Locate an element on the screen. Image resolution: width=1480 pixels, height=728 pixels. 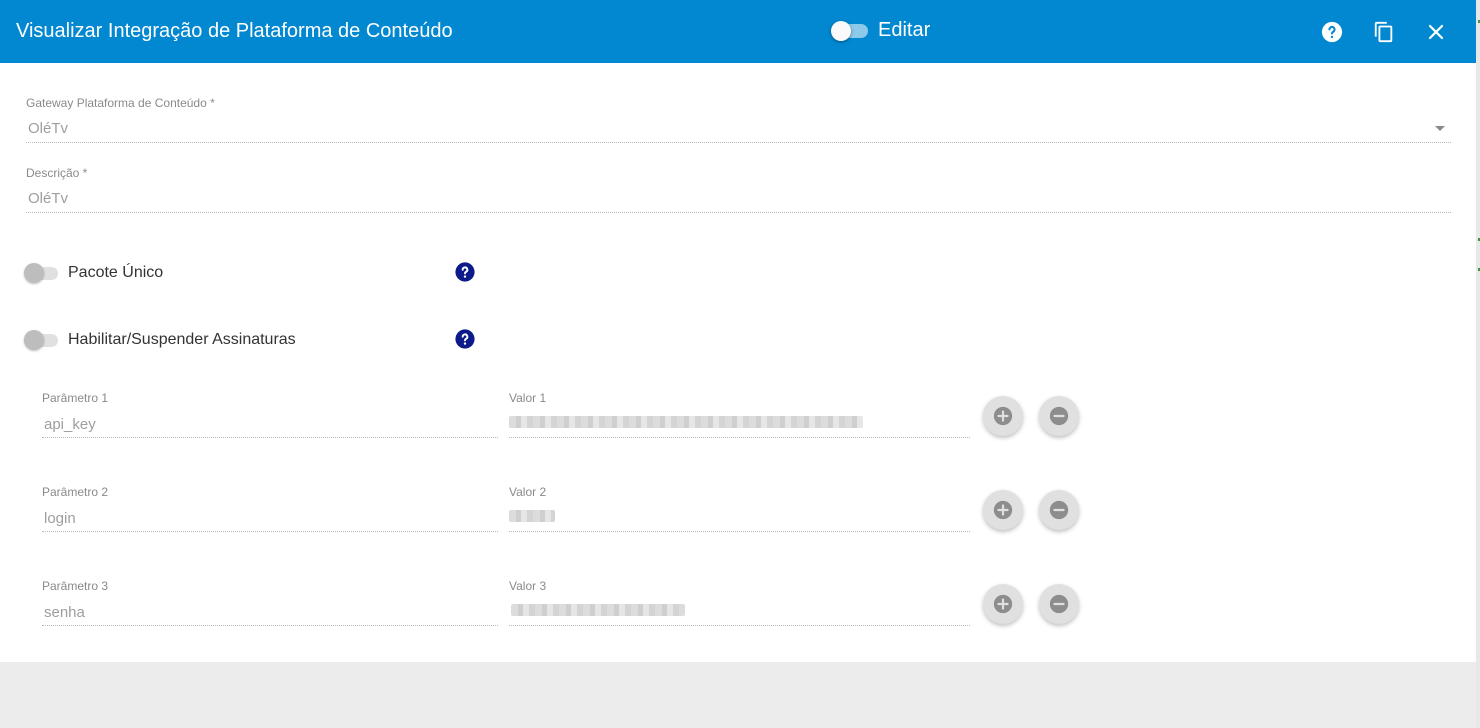
descricao-underline is located at coordinates (738, 212).